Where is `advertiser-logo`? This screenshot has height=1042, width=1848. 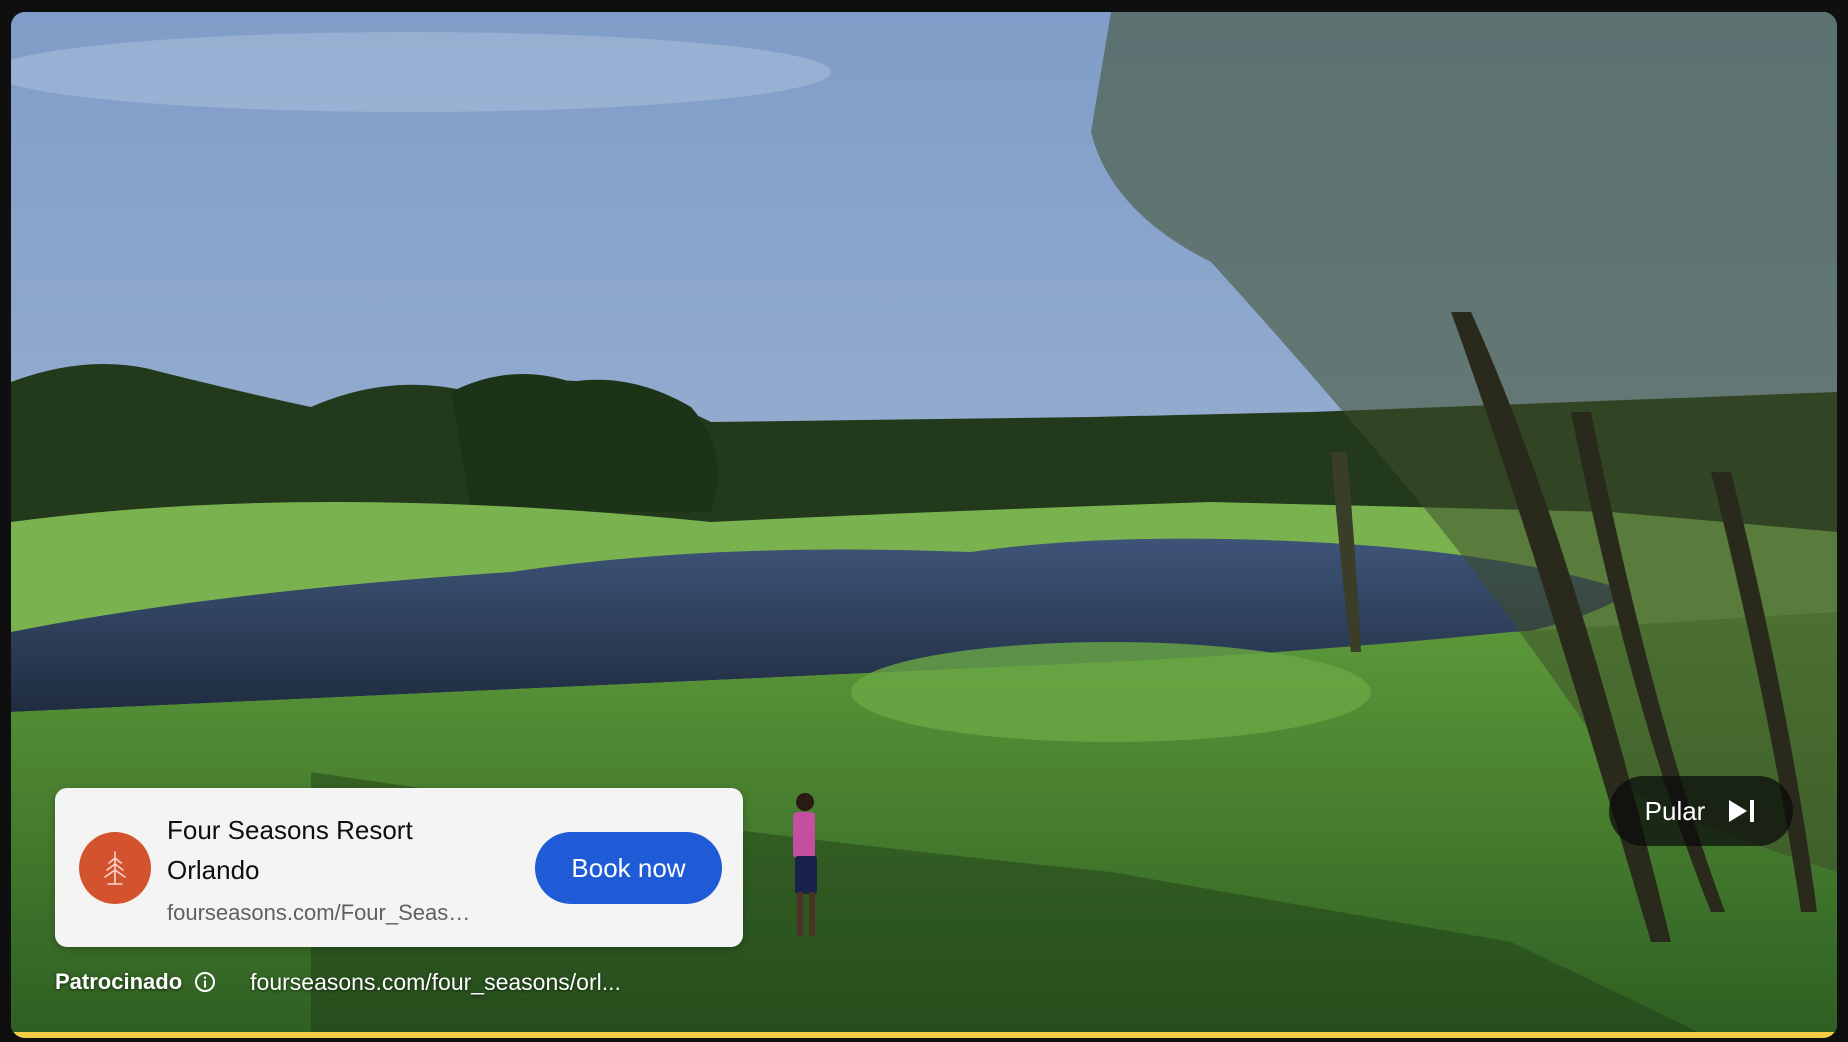 advertiser-logo is located at coordinates (115, 868).